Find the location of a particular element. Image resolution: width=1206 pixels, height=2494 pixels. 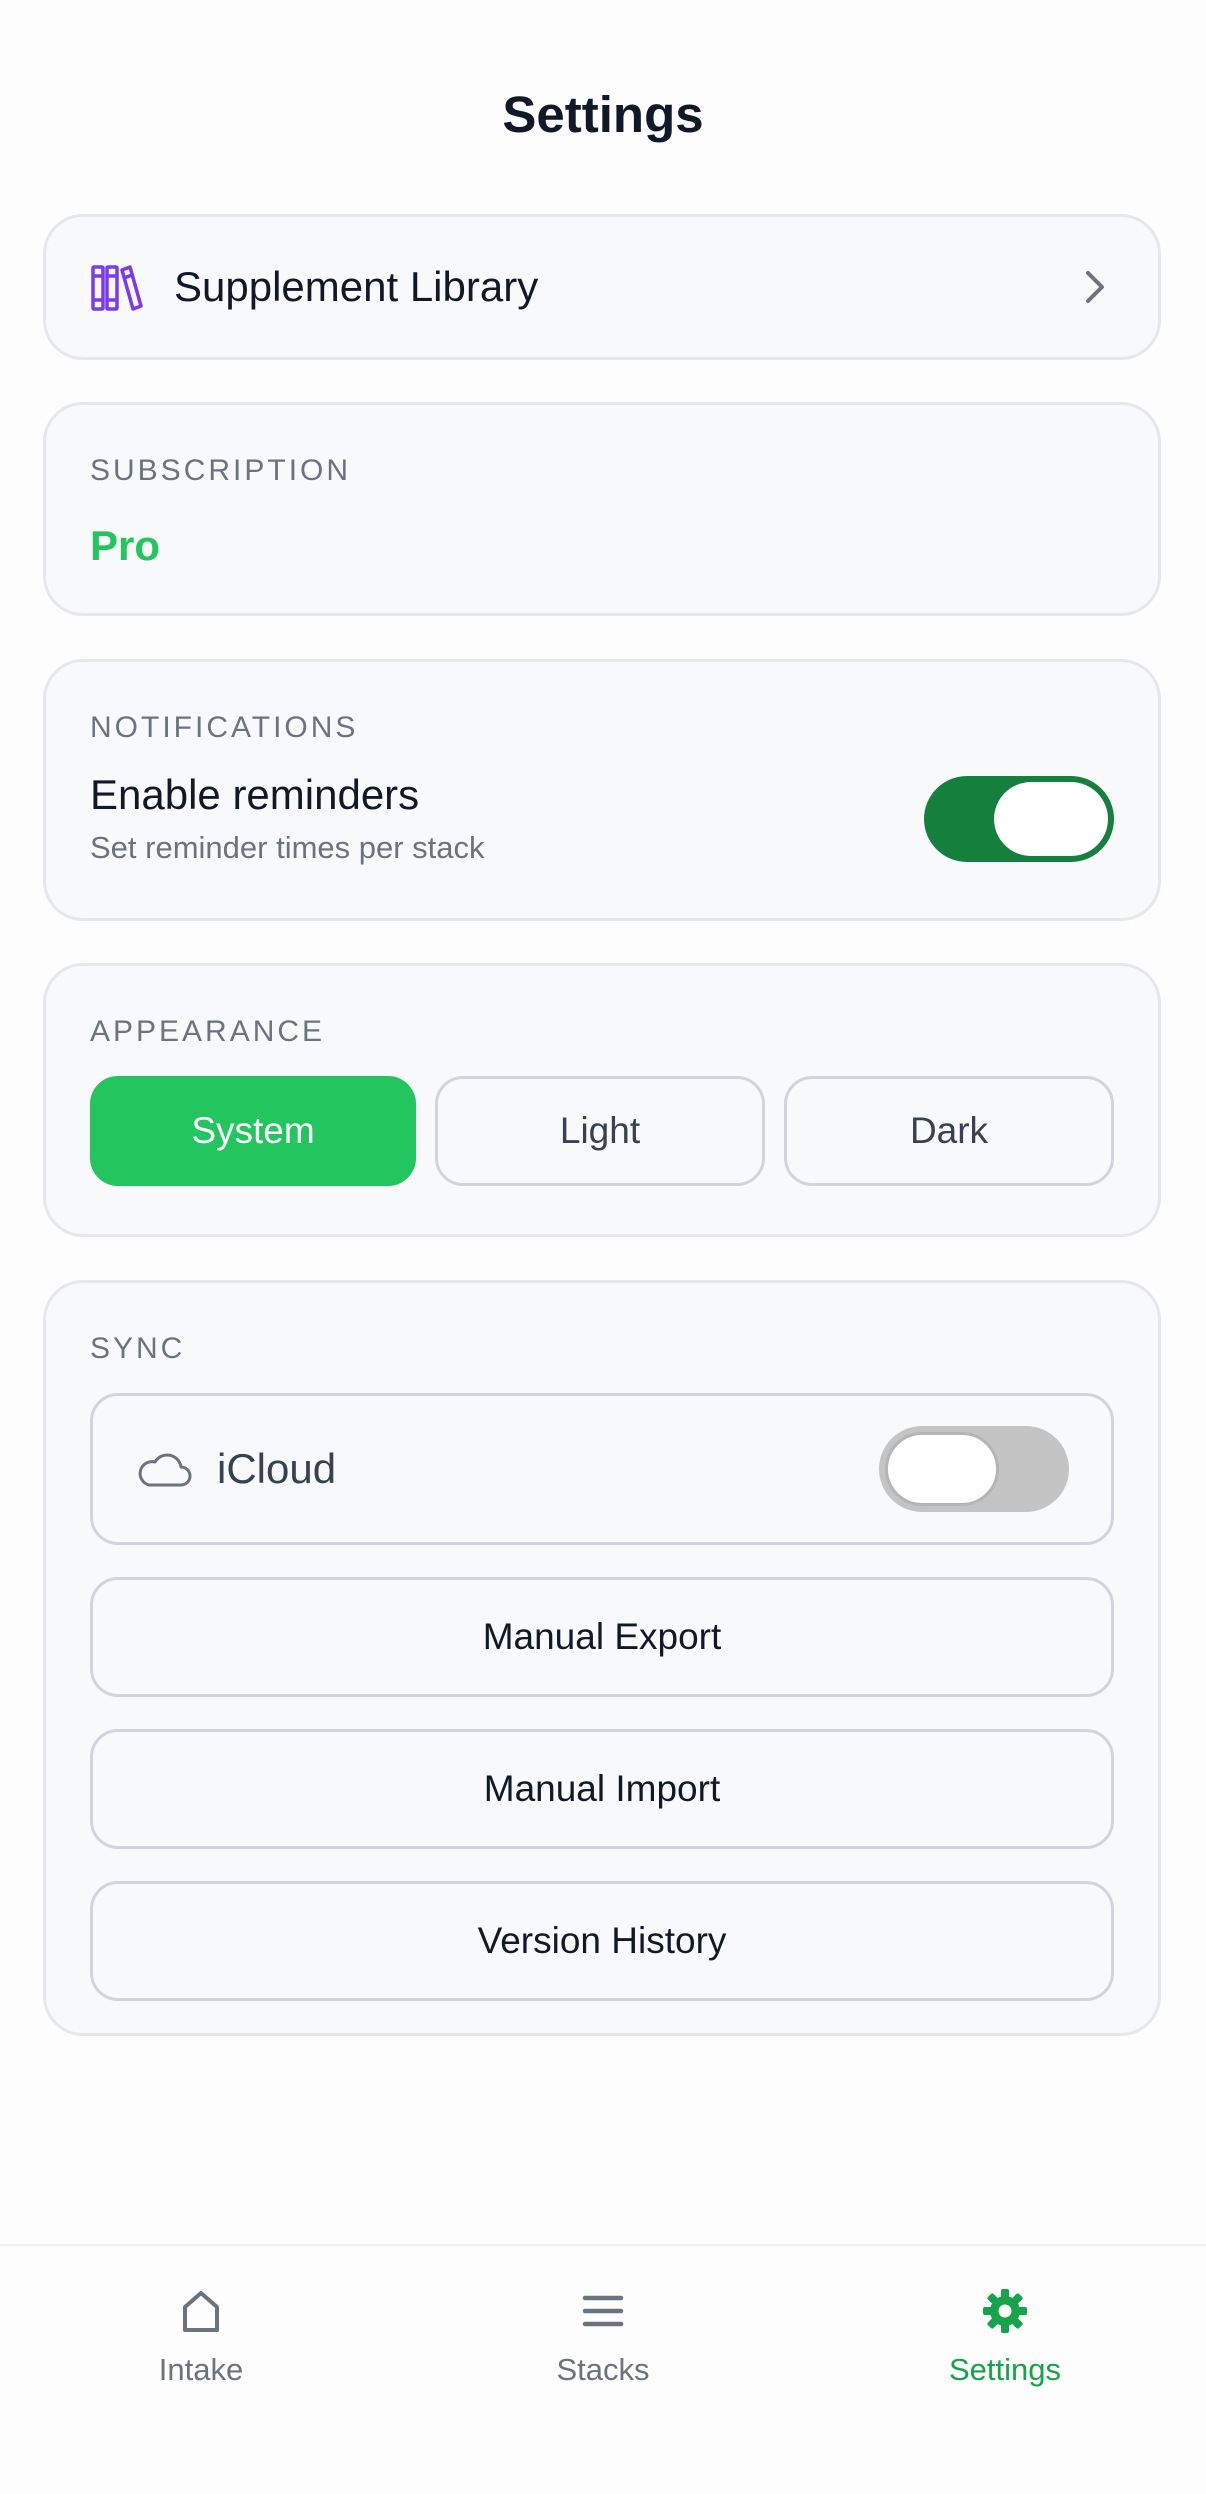

appearance-card: APPEARANCE System Light Dark is located at coordinates (602, 1100).